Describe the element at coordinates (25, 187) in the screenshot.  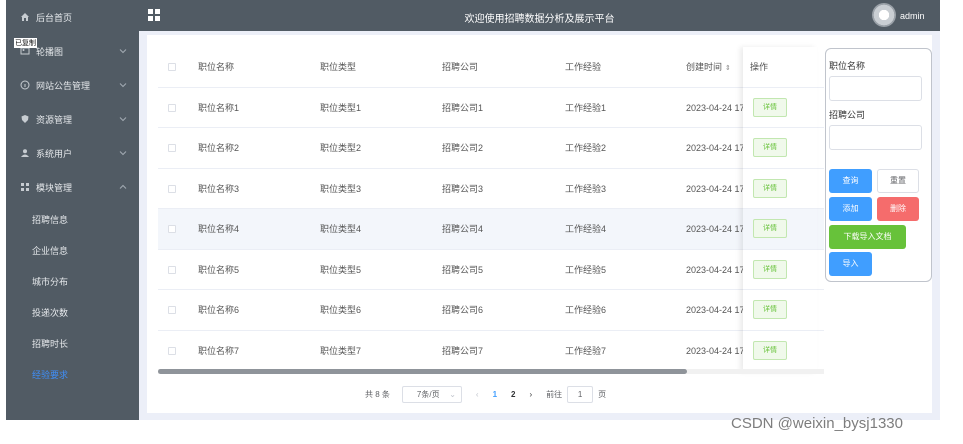
I see `grid-icon` at that location.